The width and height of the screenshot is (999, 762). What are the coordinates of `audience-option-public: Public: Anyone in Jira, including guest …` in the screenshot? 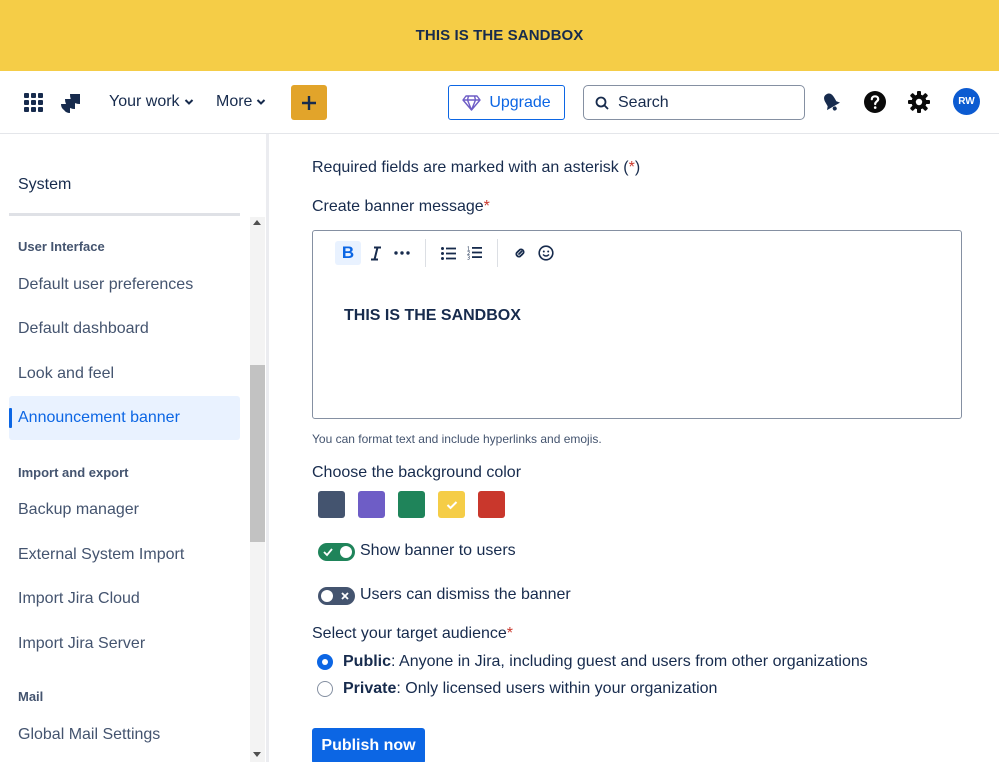 It's located at (592, 662).